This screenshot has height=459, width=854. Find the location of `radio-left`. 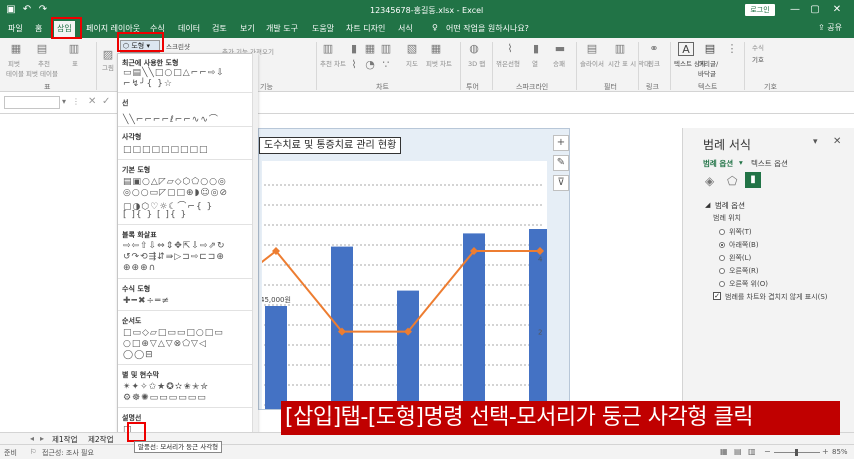

radio-left is located at coordinates (722, 258).